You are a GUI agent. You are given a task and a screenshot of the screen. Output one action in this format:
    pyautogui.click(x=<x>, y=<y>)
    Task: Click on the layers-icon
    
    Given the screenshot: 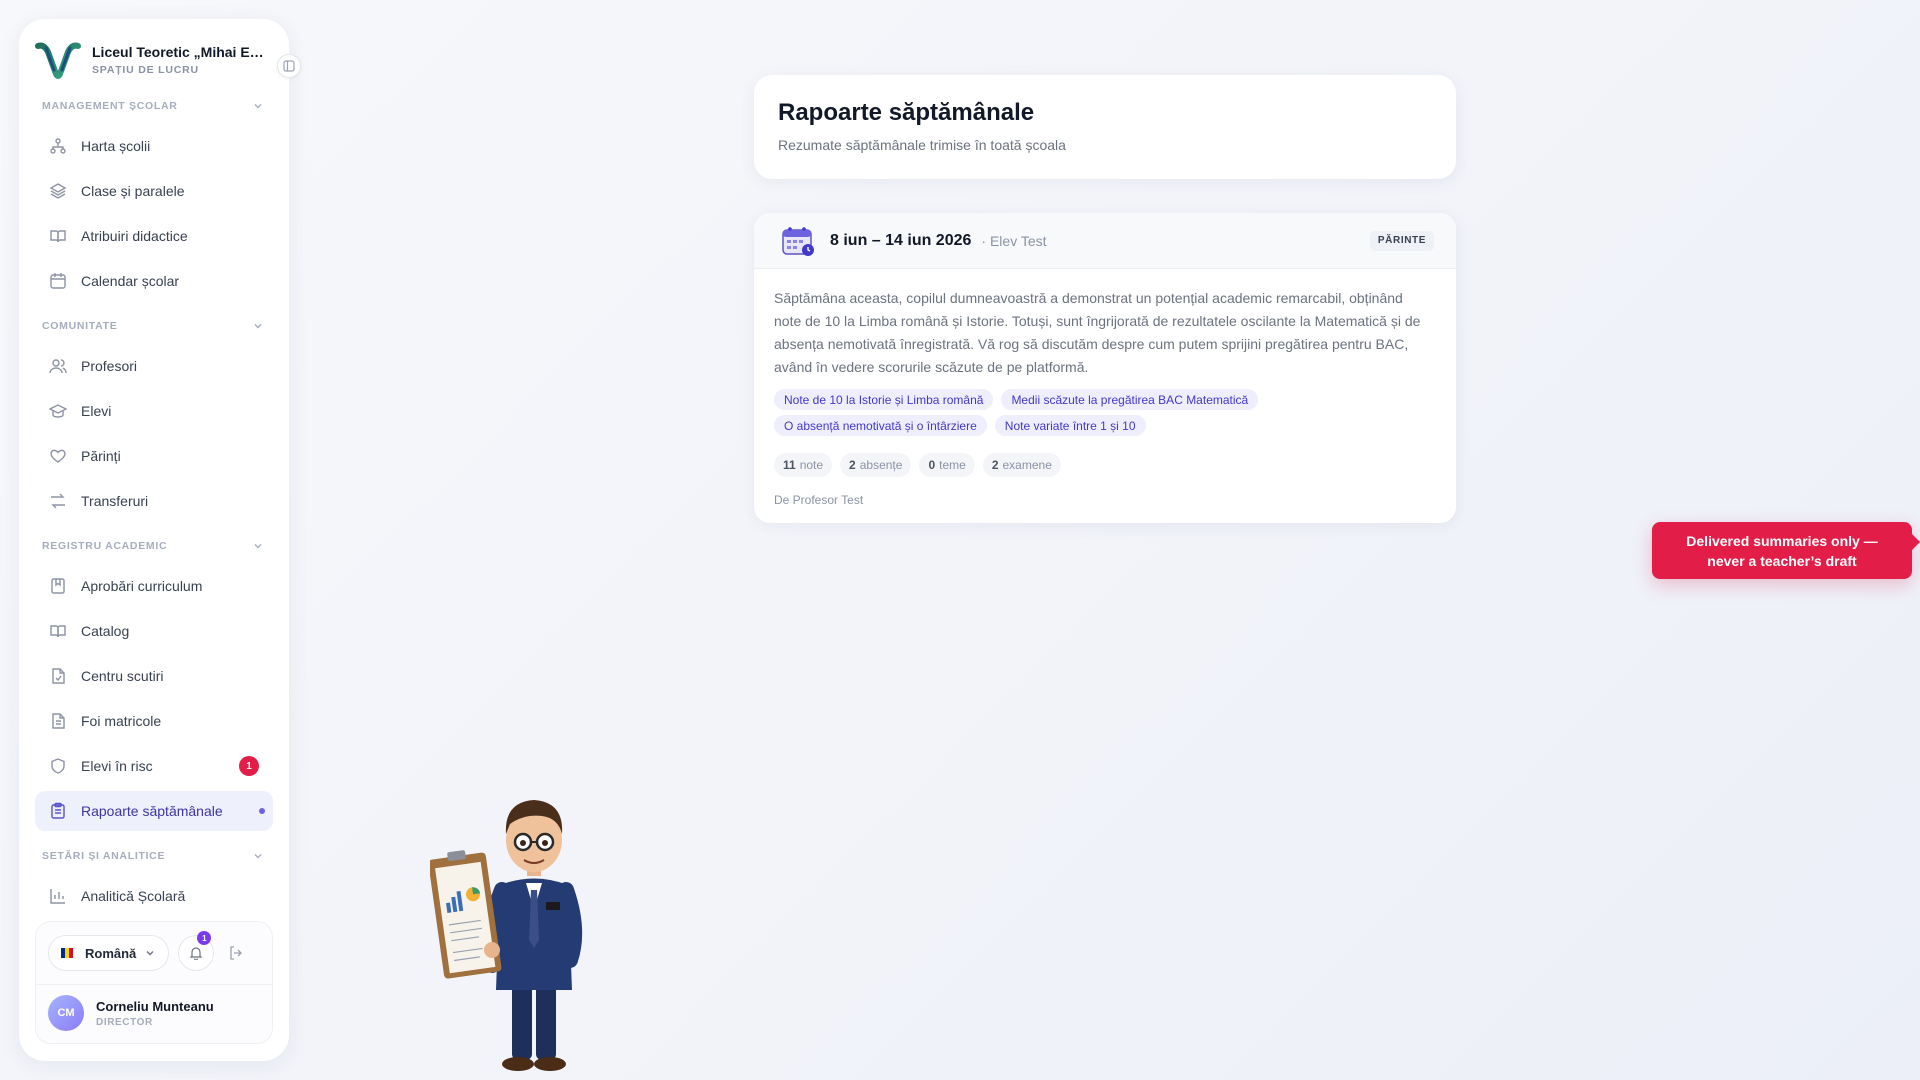 What is the action you would take?
    pyautogui.click(x=58, y=191)
    